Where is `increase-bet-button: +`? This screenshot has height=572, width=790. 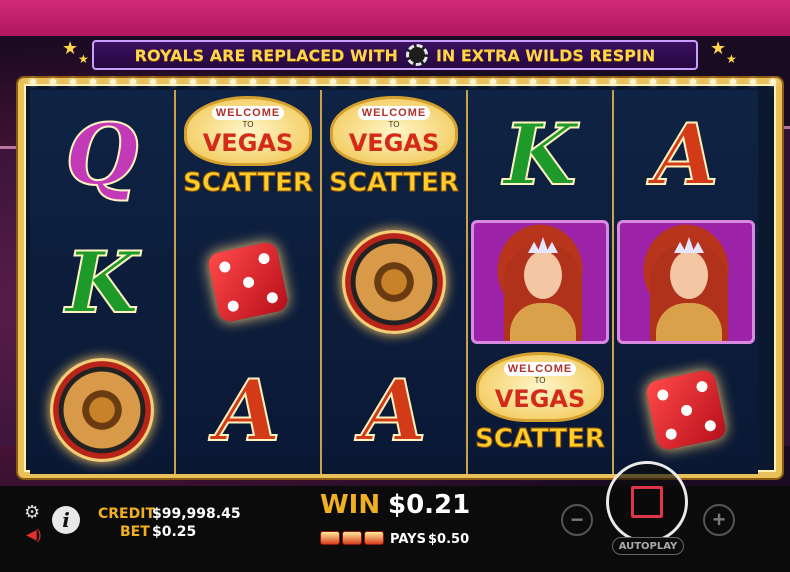
increase-bet-button: + is located at coordinates (719, 520).